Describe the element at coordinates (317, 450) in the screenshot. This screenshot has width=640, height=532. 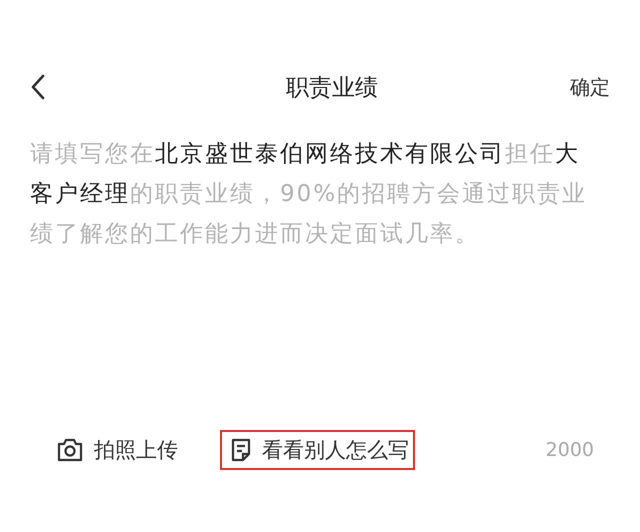
I see `examples-button: 看看别人怎么写` at that location.